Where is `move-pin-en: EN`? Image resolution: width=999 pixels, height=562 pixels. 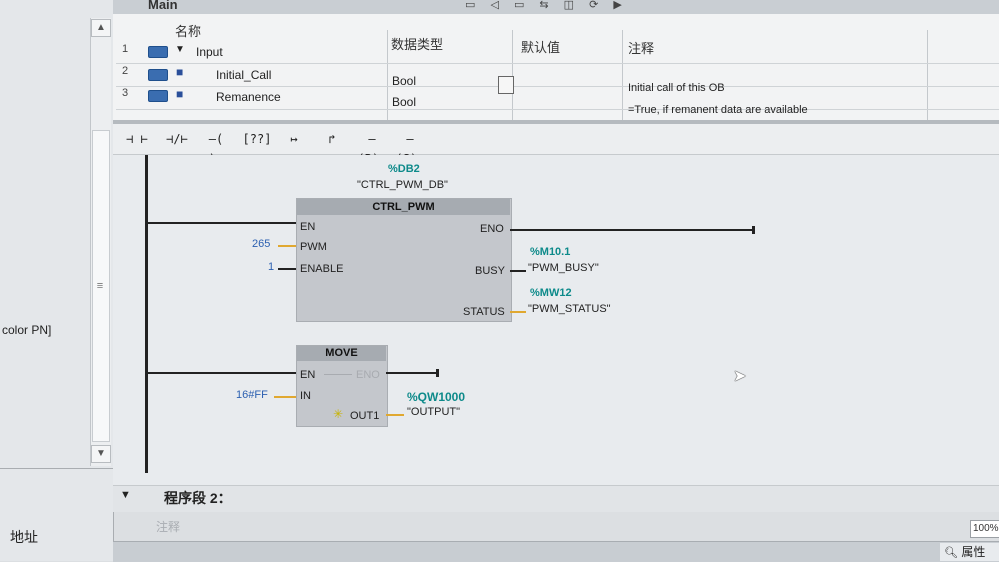
move-pin-en: EN is located at coordinates (308, 375).